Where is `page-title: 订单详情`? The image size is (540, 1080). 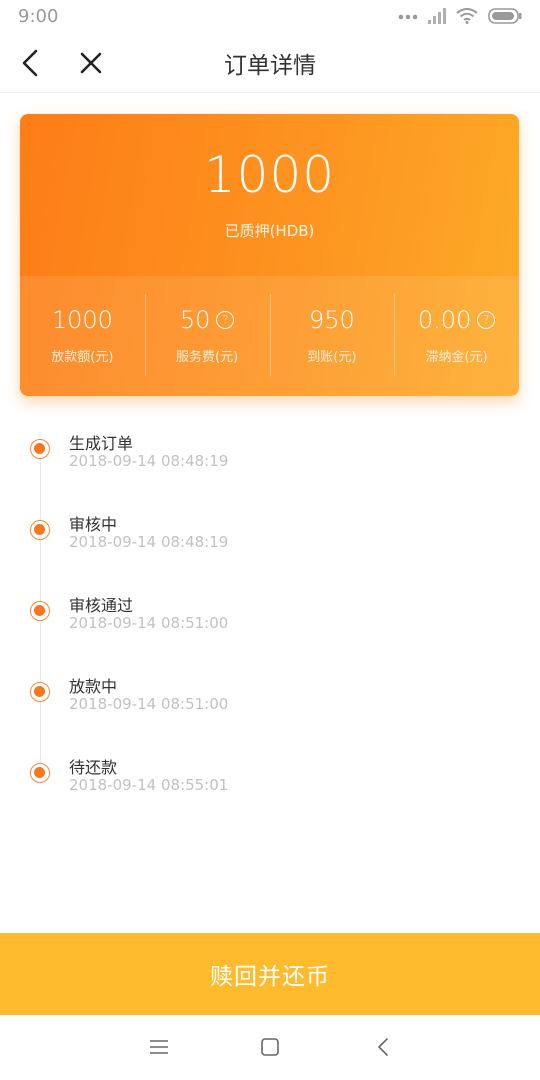 page-title: 订单详情 is located at coordinates (270, 66).